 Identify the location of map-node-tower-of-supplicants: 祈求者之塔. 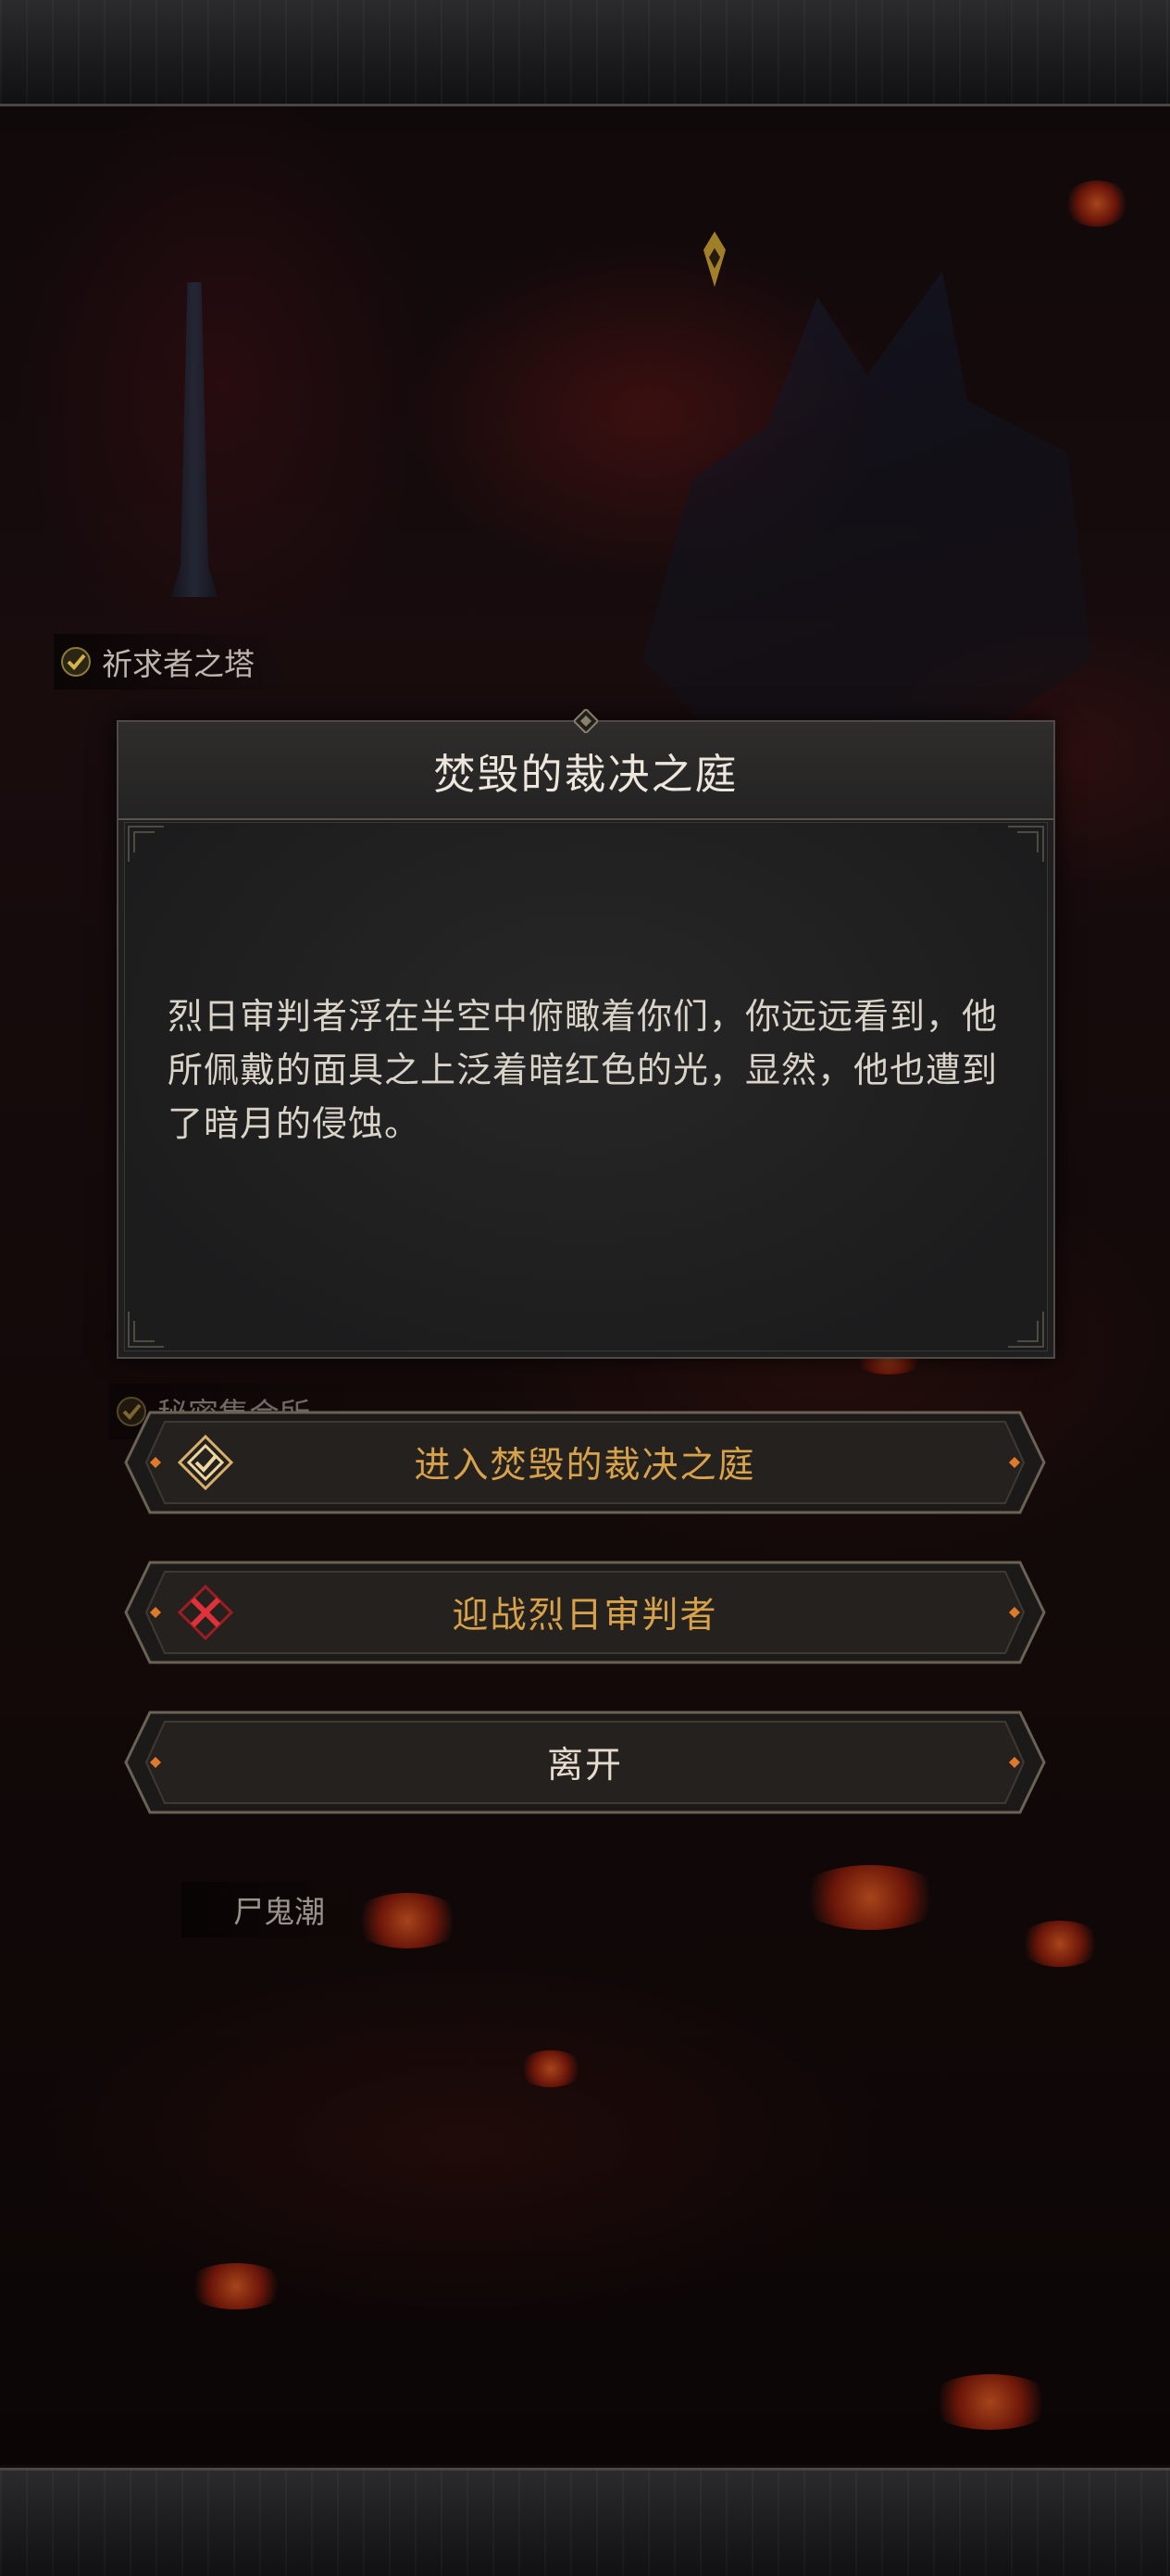
(173, 662).